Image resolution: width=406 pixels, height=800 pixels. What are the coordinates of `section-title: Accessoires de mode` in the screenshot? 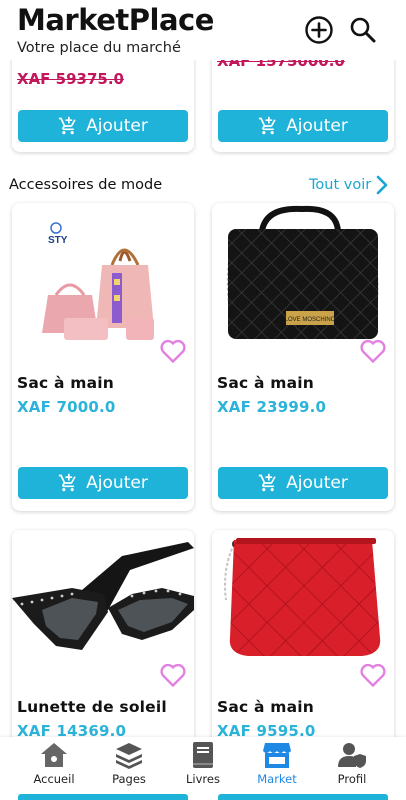 It's located at (86, 185).